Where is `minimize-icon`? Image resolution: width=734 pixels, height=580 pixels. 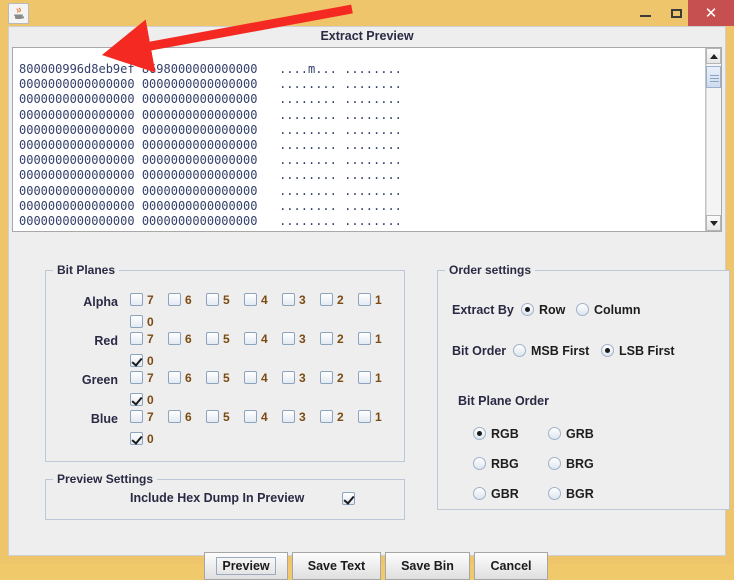 minimize-icon is located at coordinates (645, 16).